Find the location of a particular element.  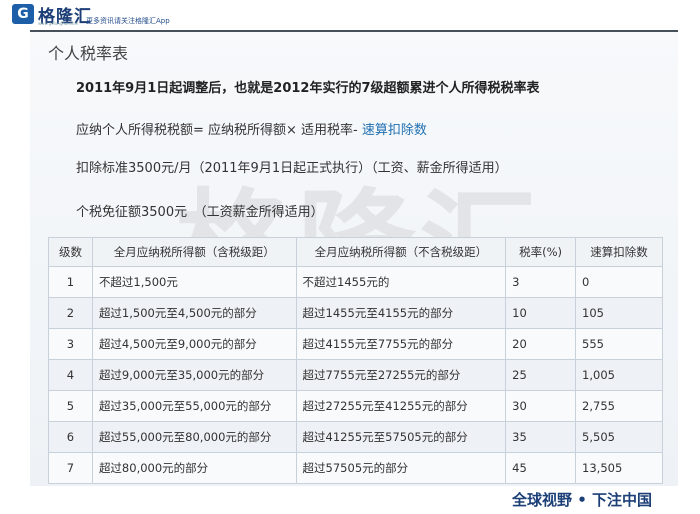

cell-level: 5 is located at coordinates (70, 406).